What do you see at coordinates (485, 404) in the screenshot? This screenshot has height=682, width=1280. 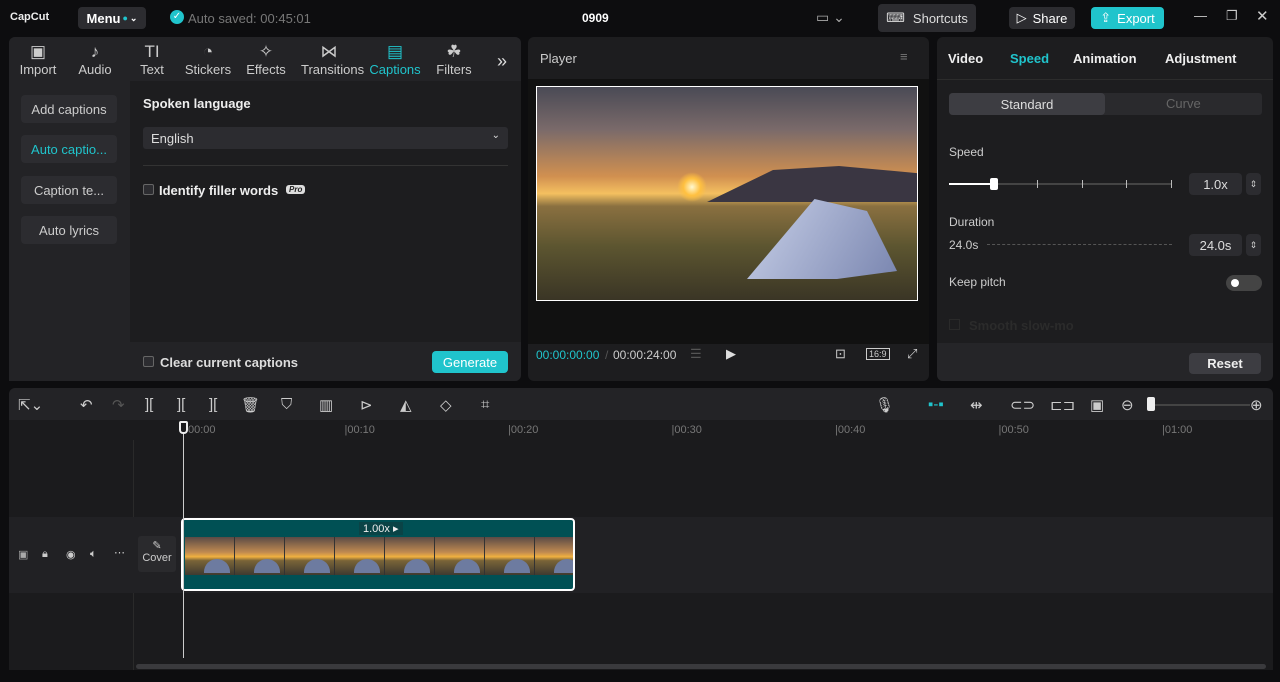 I see `crop-icon: ⌗` at bounding box center [485, 404].